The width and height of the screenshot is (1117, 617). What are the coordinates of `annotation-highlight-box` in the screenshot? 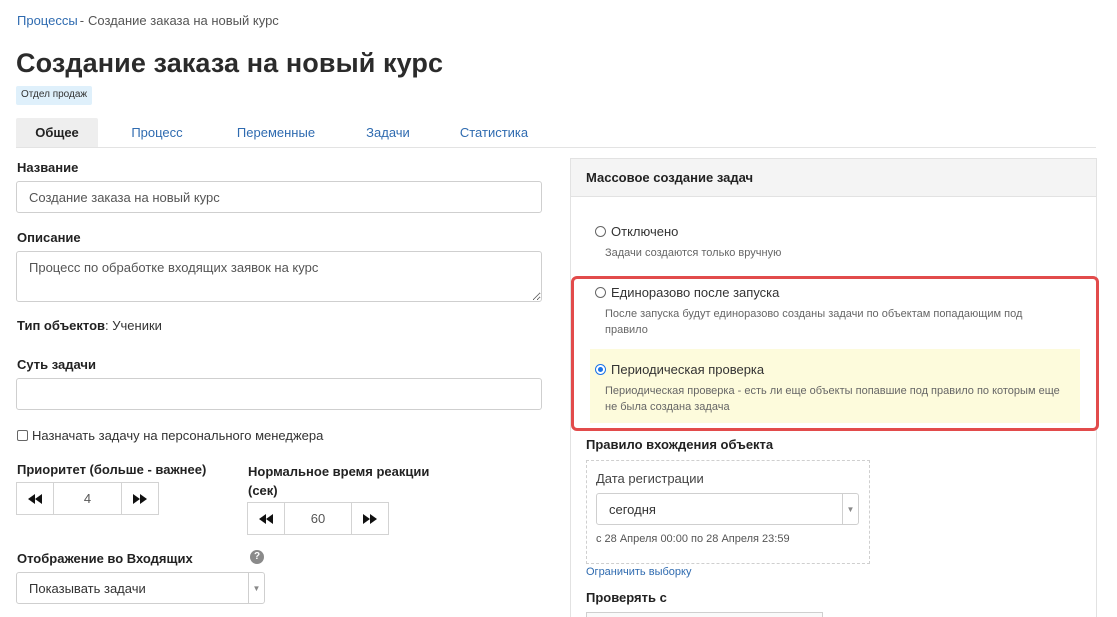 It's located at (835, 353).